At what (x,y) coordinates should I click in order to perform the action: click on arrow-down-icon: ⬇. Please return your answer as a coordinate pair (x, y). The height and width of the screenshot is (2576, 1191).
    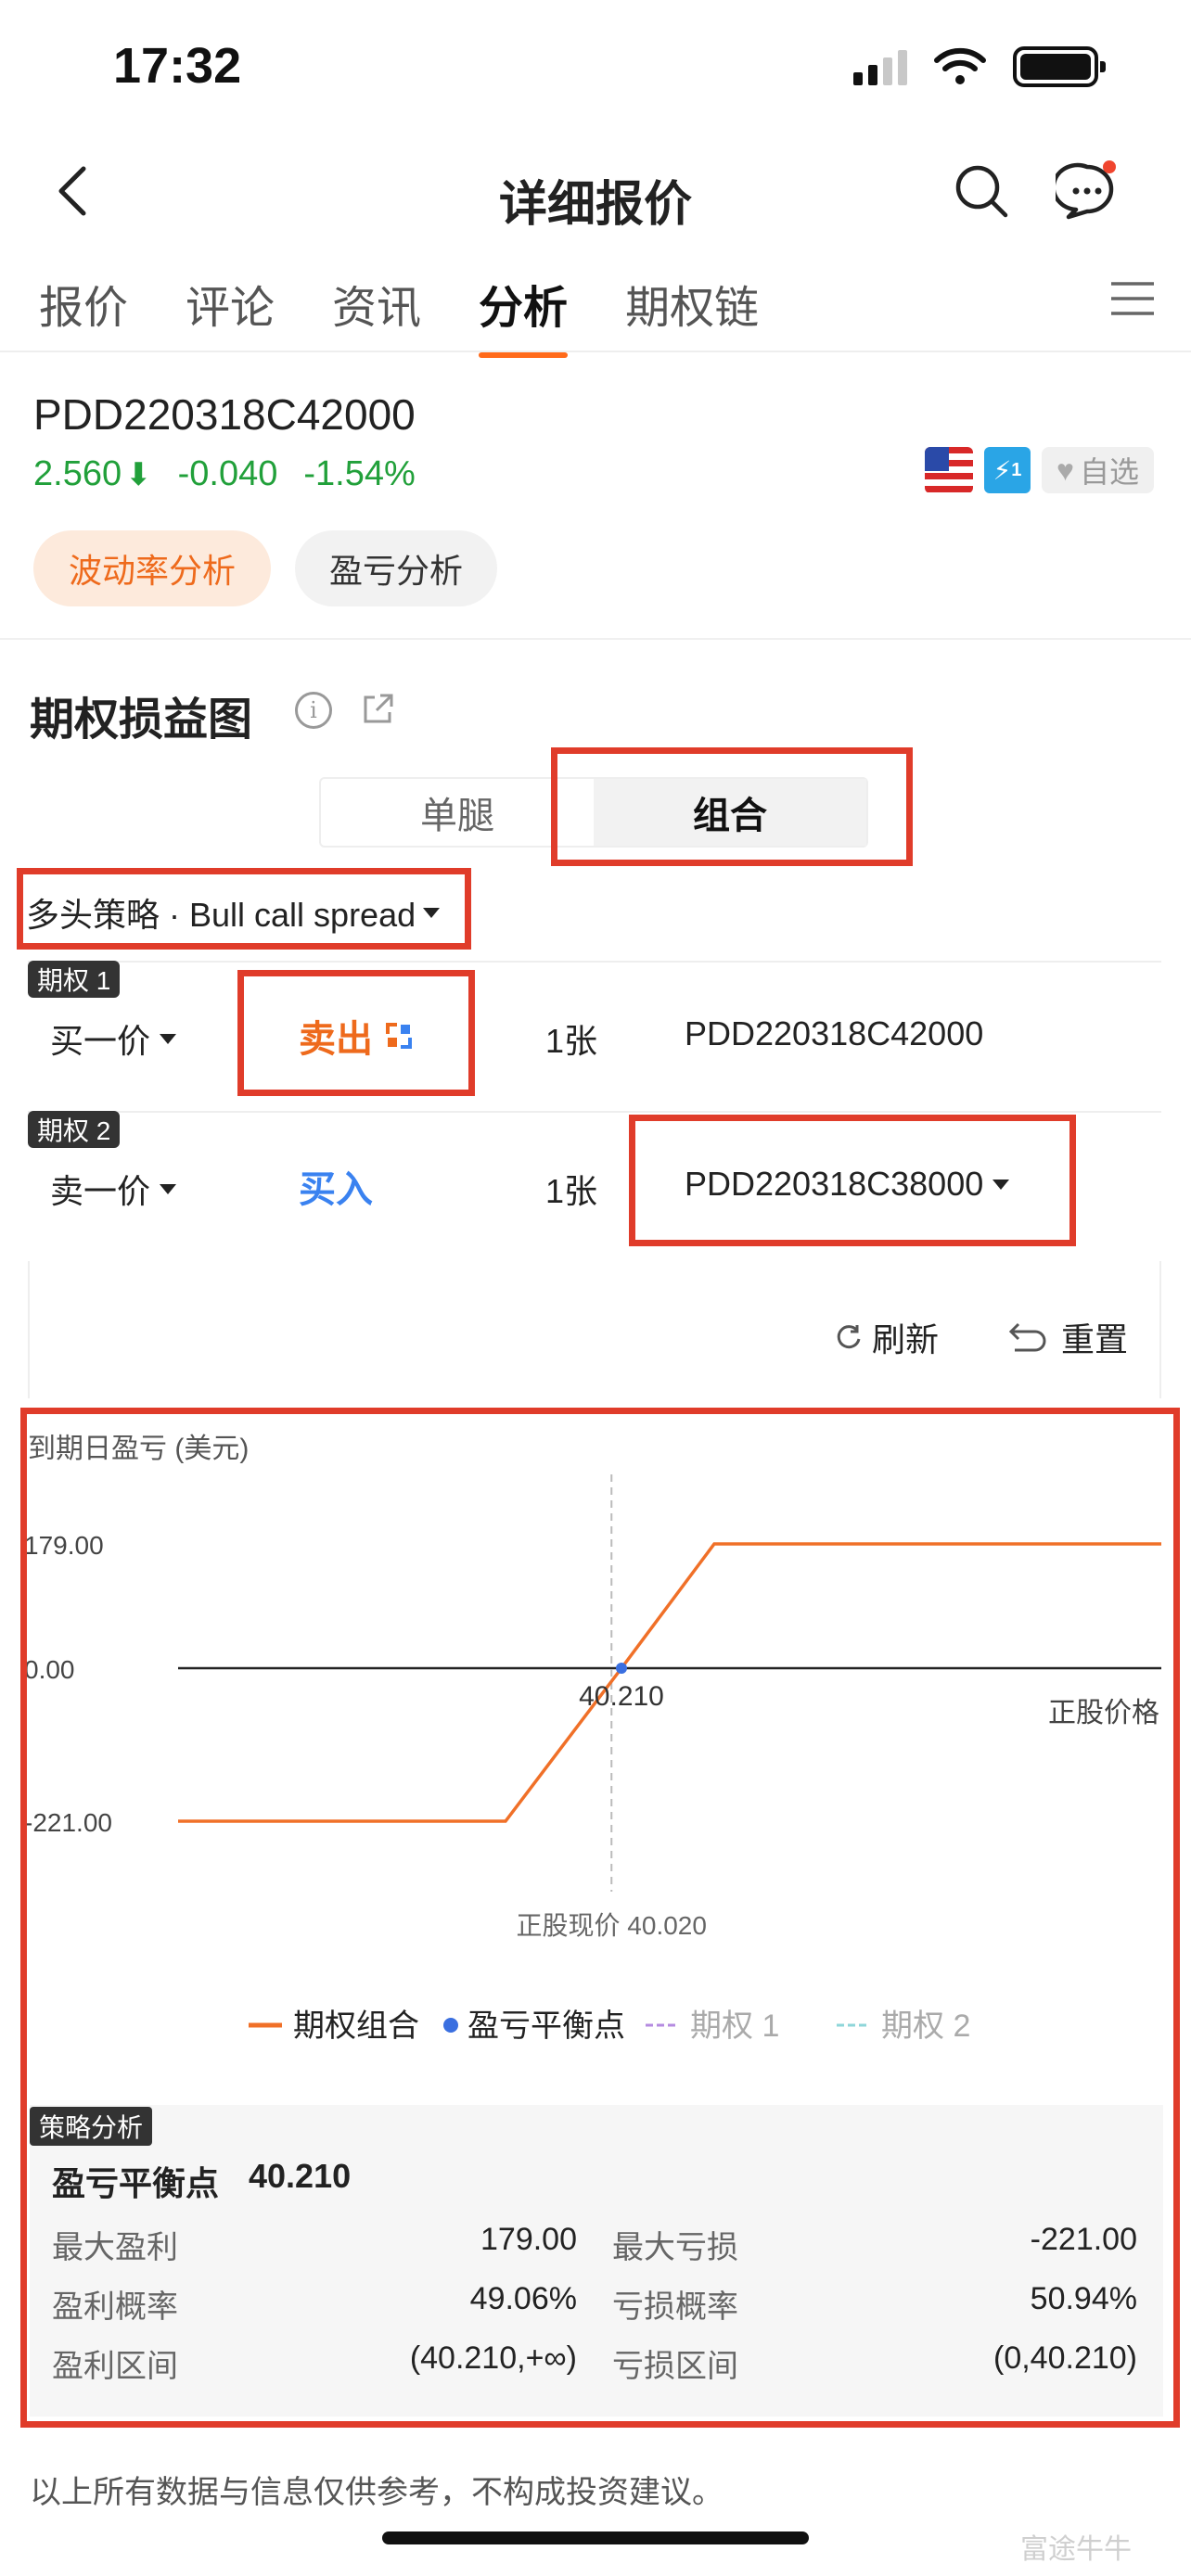
    Looking at the image, I should click on (138, 475).